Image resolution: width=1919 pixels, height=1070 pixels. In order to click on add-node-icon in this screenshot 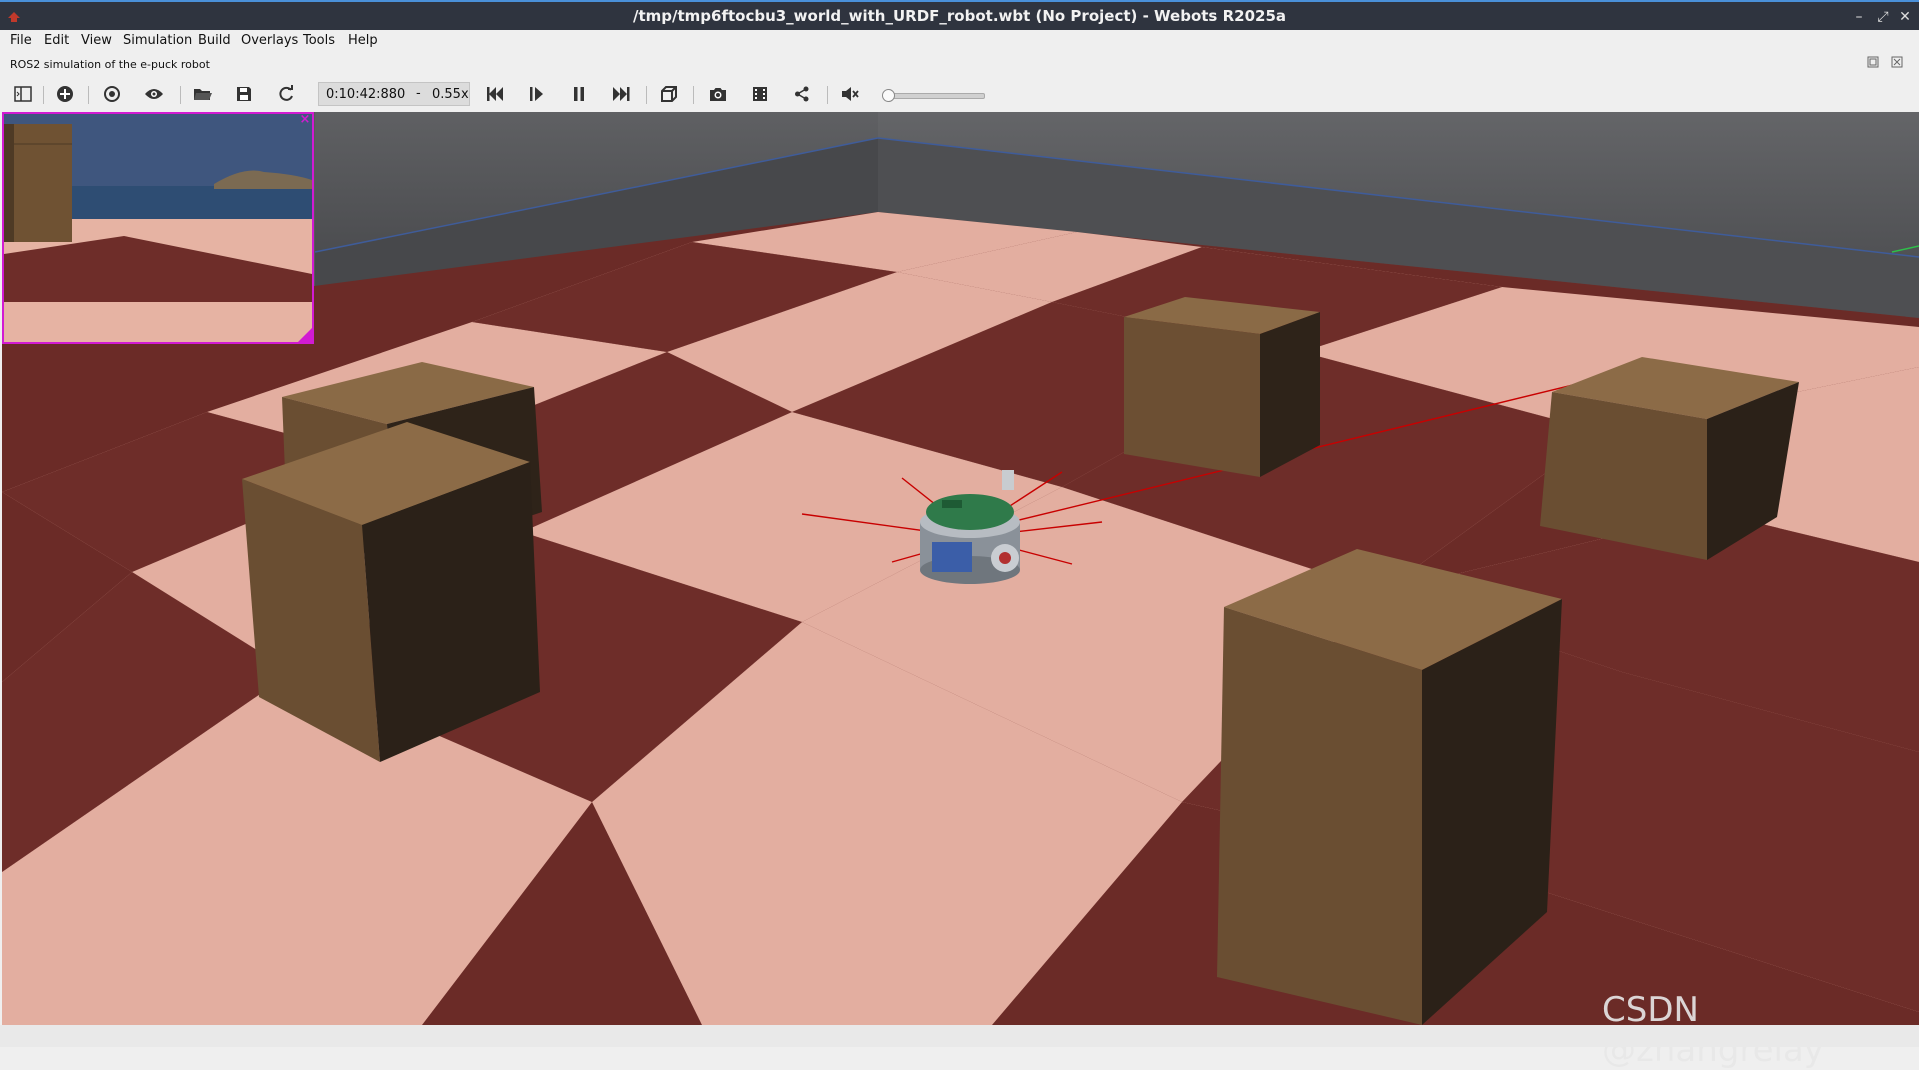, I will do `click(65, 94)`.